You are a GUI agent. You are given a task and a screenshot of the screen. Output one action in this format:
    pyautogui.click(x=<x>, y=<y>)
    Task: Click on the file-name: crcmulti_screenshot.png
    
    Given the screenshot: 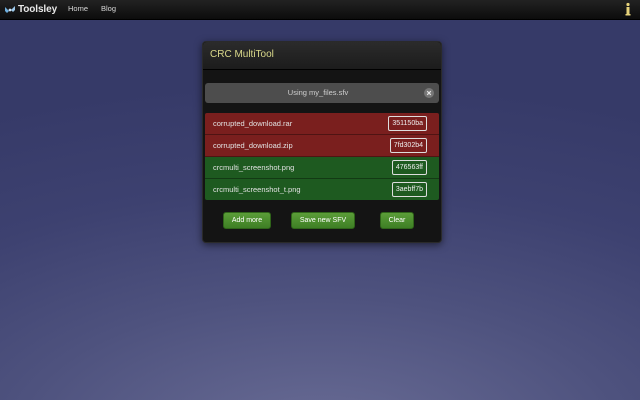 What is the action you would take?
    pyautogui.click(x=254, y=167)
    